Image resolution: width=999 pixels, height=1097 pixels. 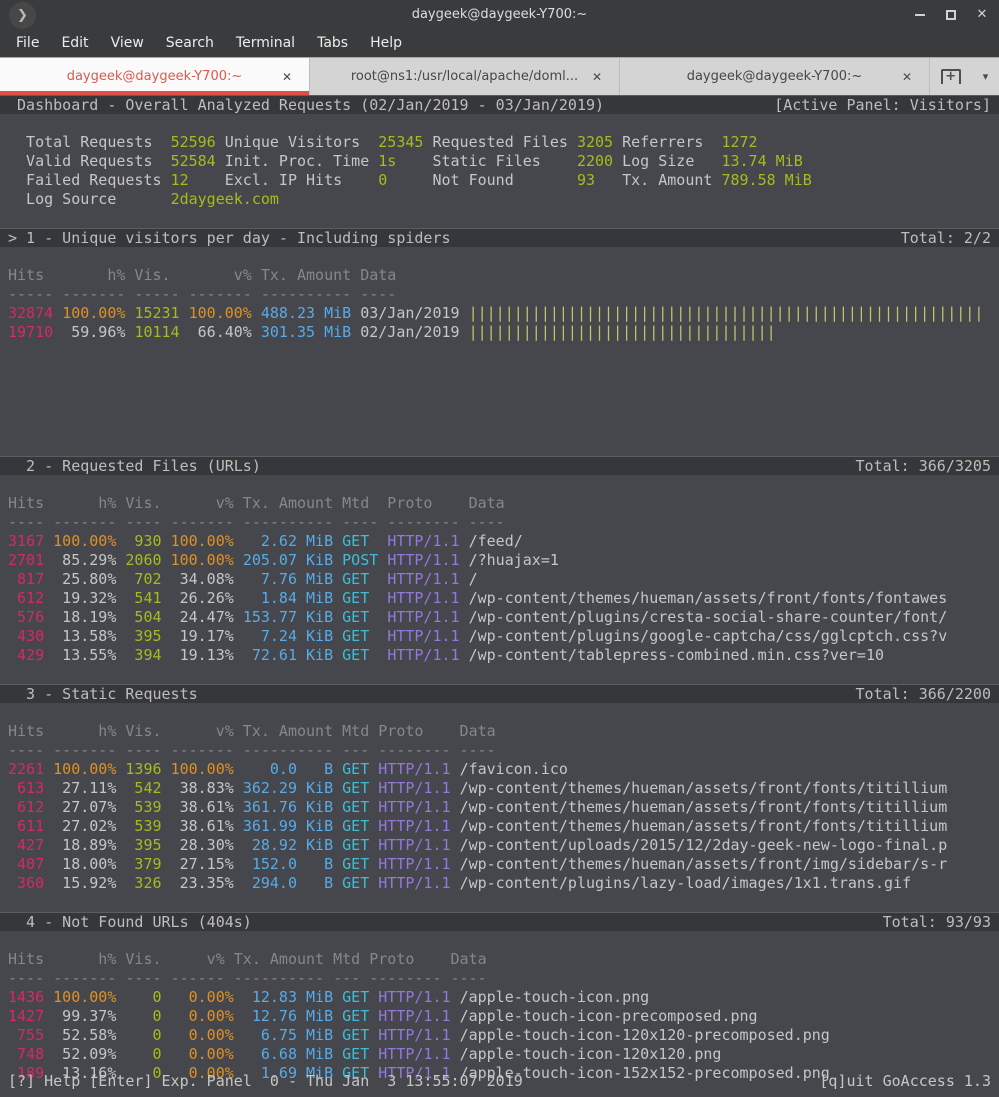 I want to click on tab-label: daygeek@daygeek-Y700:~, so click(x=774, y=76).